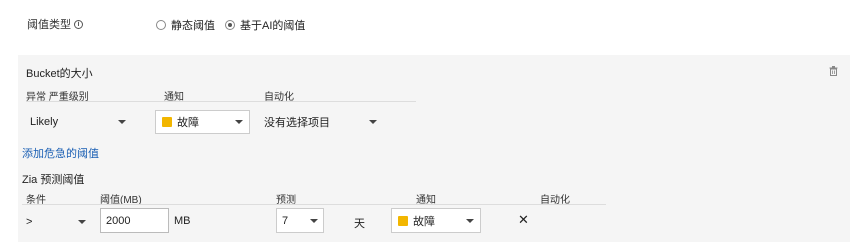 The image size is (857, 249). What do you see at coordinates (300, 220) in the screenshot?
I see `predict-select: 7` at bounding box center [300, 220].